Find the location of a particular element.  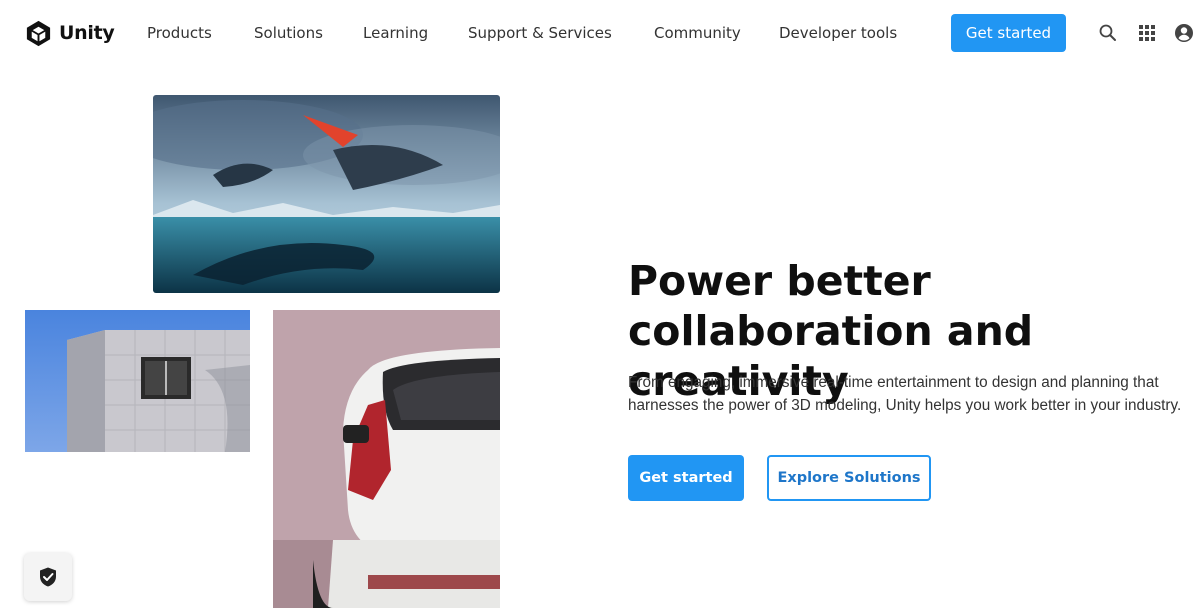

unity-logo: Unity is located at coordinates (69, 33).